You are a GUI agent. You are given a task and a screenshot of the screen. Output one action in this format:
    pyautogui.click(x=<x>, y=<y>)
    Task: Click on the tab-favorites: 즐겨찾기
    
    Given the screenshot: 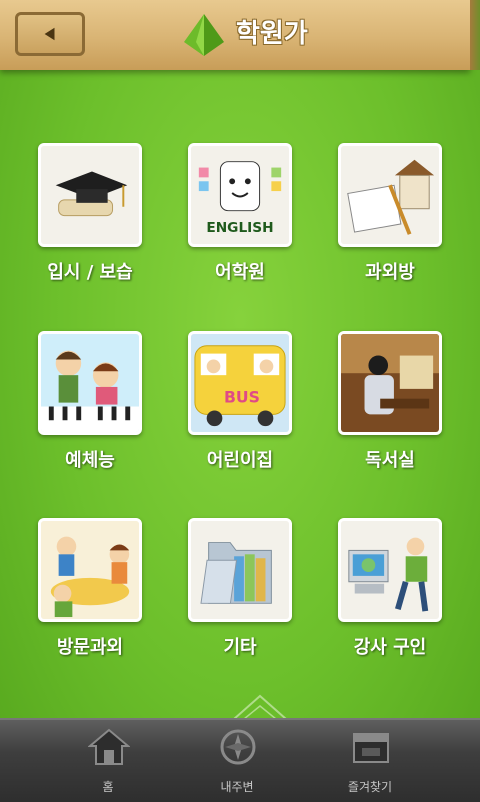 What is the action you would take?
    pyautogui.click(x=370, y=761)
    